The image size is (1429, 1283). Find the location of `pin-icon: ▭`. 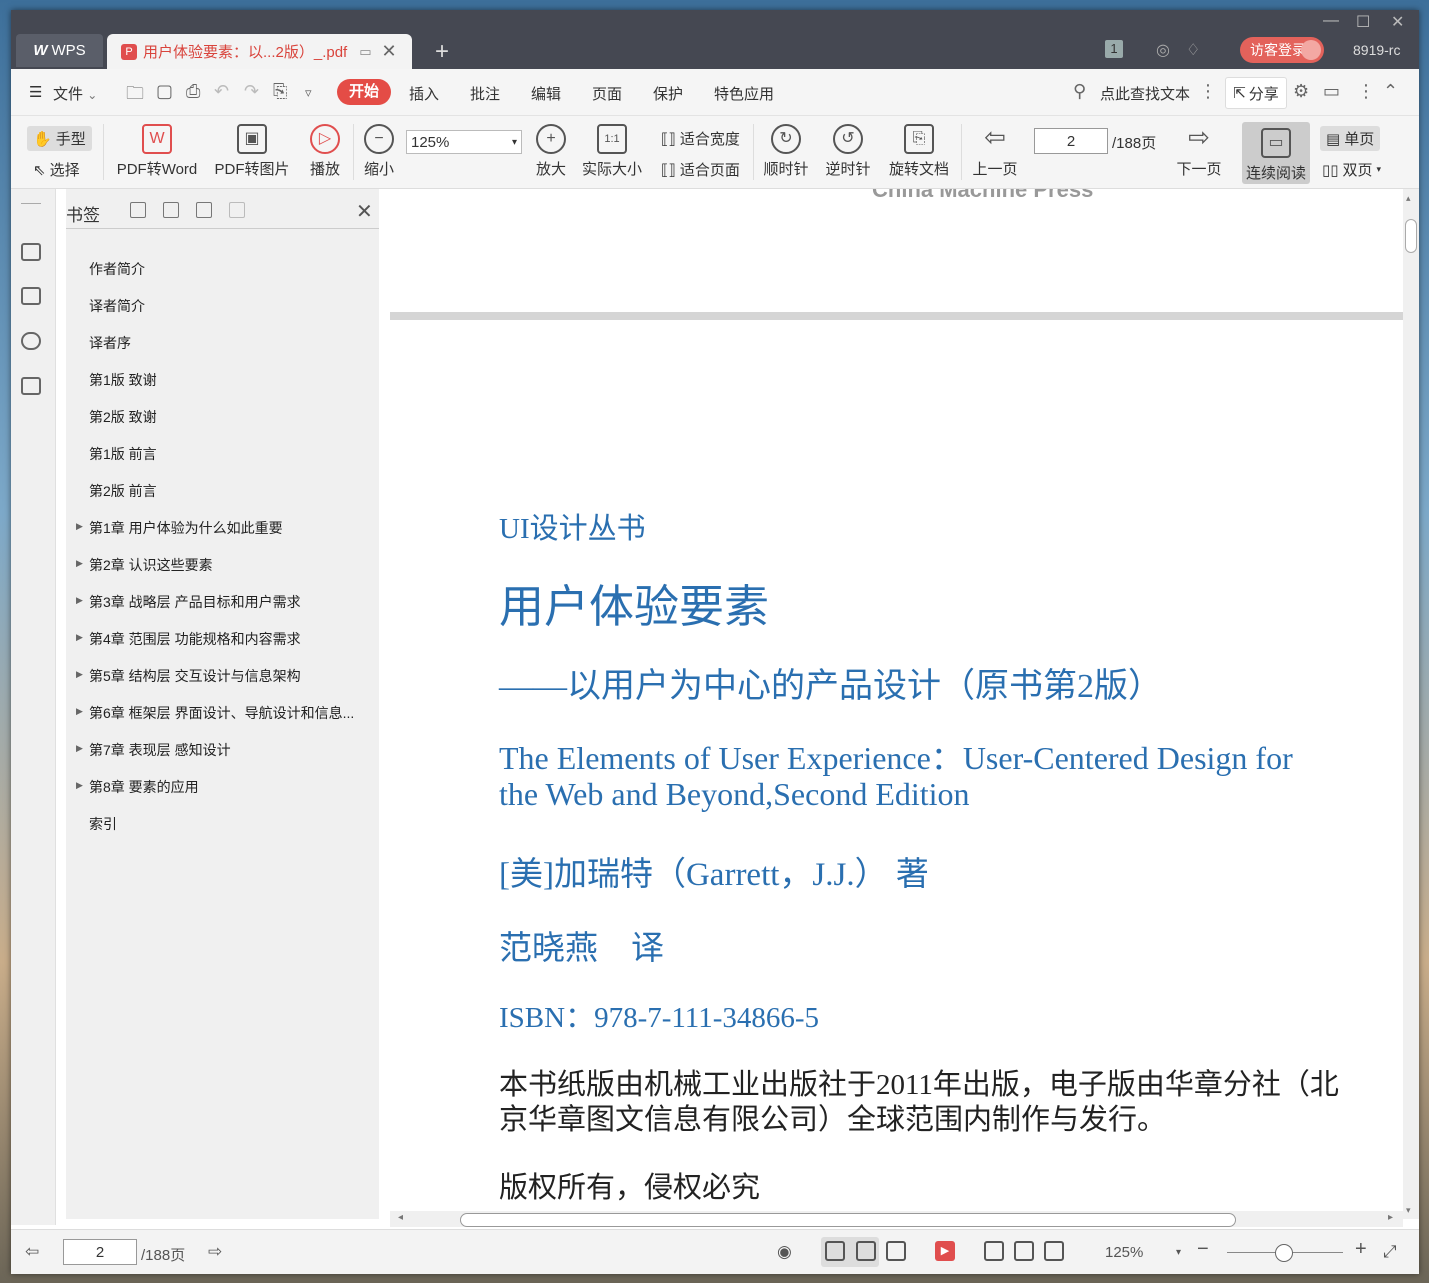

pin-icon: ▭ is located at coordinates (365, 52).